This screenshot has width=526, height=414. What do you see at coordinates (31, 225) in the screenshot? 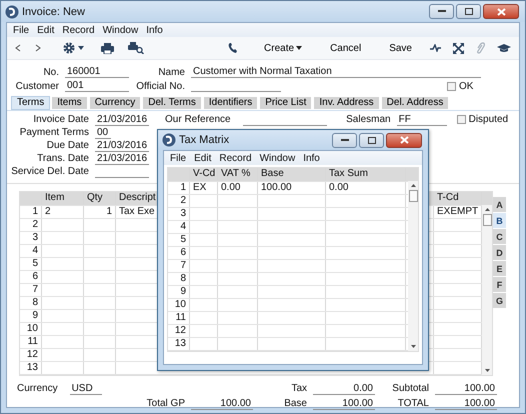
I see `row-number: 2` at bounding box center [31, 225].